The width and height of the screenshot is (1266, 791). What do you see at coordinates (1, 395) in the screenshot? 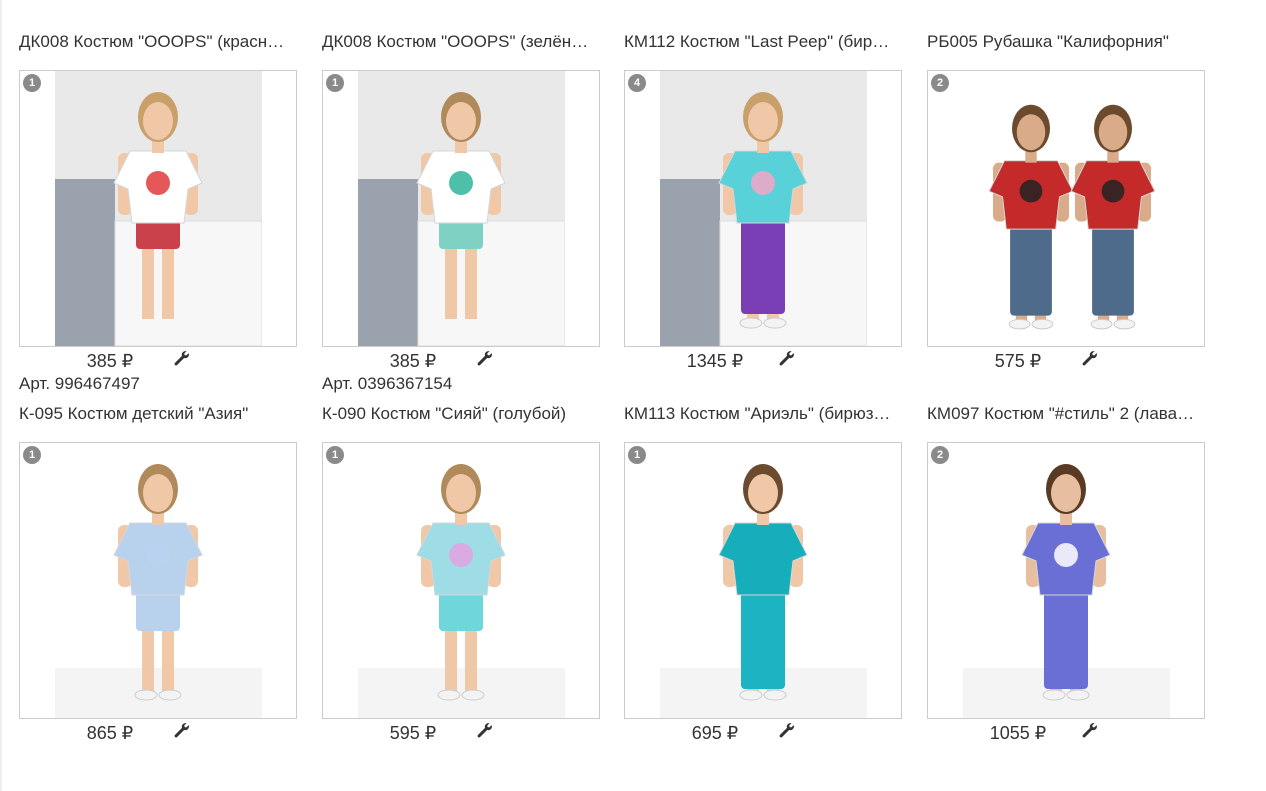
I see `page-left-border` at bounding box center [1, 395].